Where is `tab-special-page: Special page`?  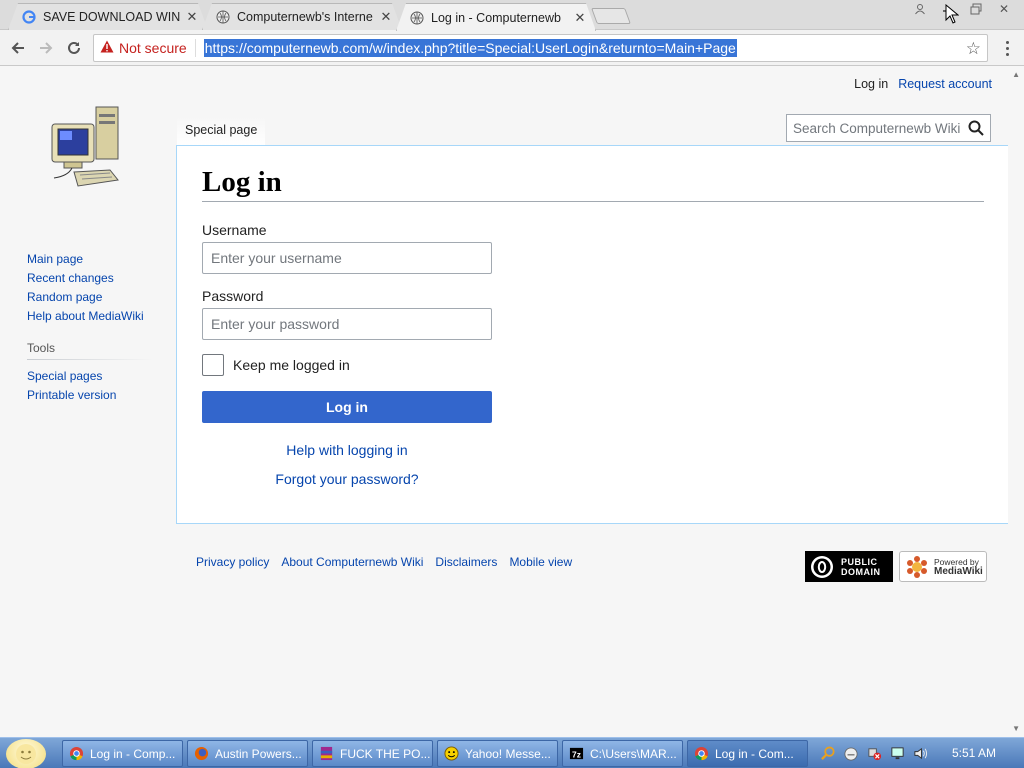
tab-special-page: Special page is located at coordinates (221, 131).